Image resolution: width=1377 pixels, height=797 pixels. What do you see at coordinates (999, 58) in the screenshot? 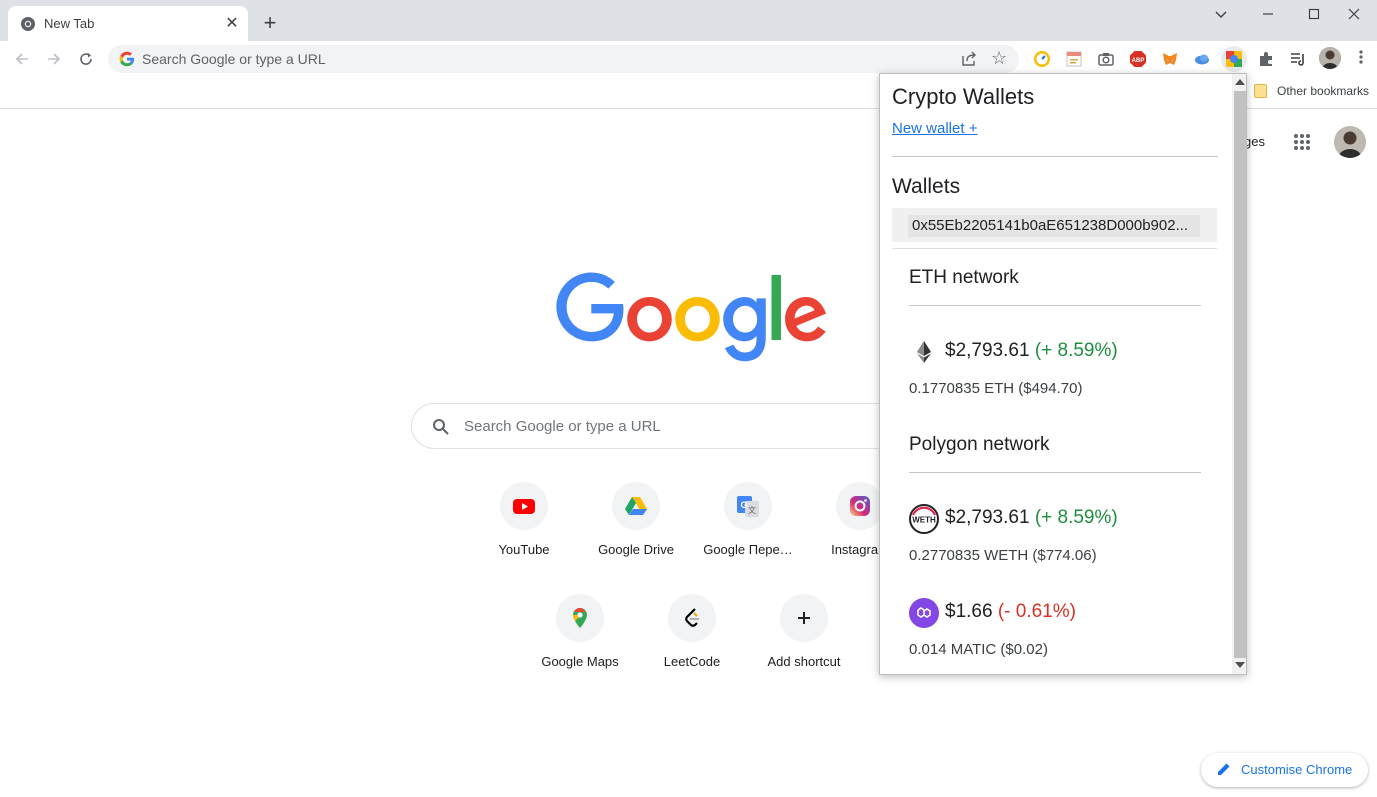
I see `bookmark-star-icon: ☆` at bounding box center [999, 58].